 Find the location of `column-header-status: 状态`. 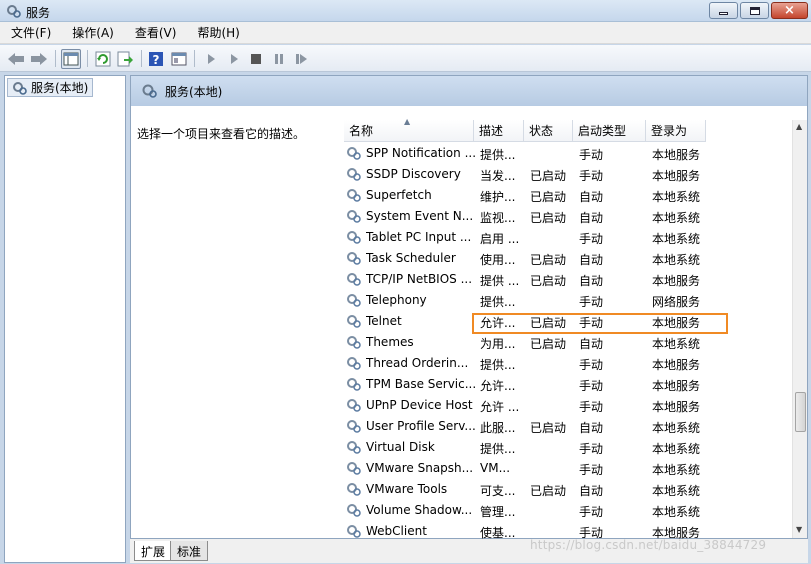

column-header-status: 状态 is located at coordinates (548, 131).